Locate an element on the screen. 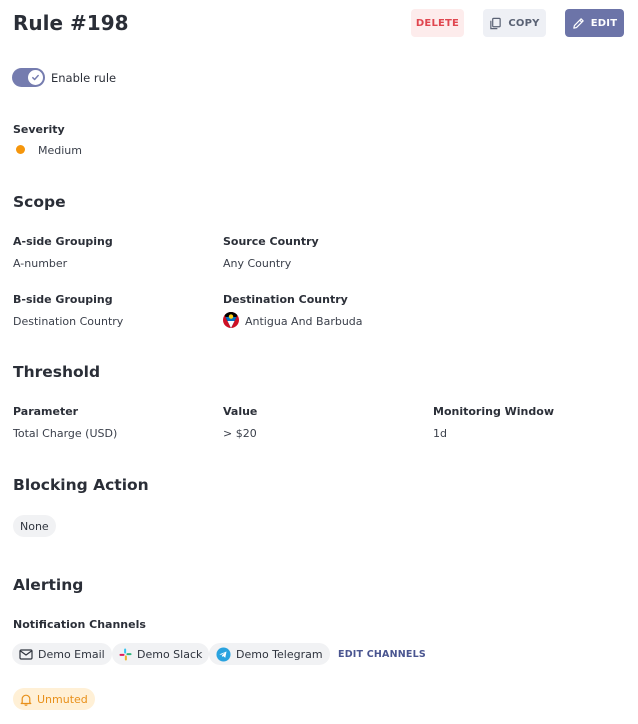 This screenshot has height=724, width=638. edit-button: EDIT is located at coordinates (594, 23).